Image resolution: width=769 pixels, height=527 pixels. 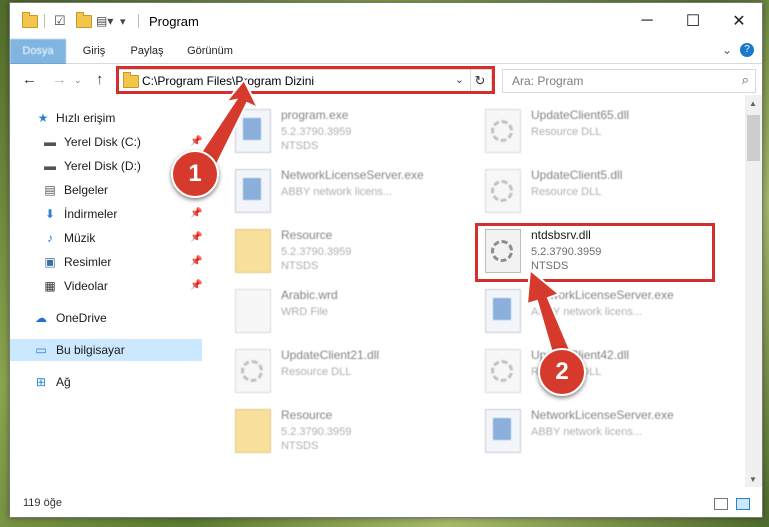 I want to click on step-2-badge: 2, so click(x=562, y=372).